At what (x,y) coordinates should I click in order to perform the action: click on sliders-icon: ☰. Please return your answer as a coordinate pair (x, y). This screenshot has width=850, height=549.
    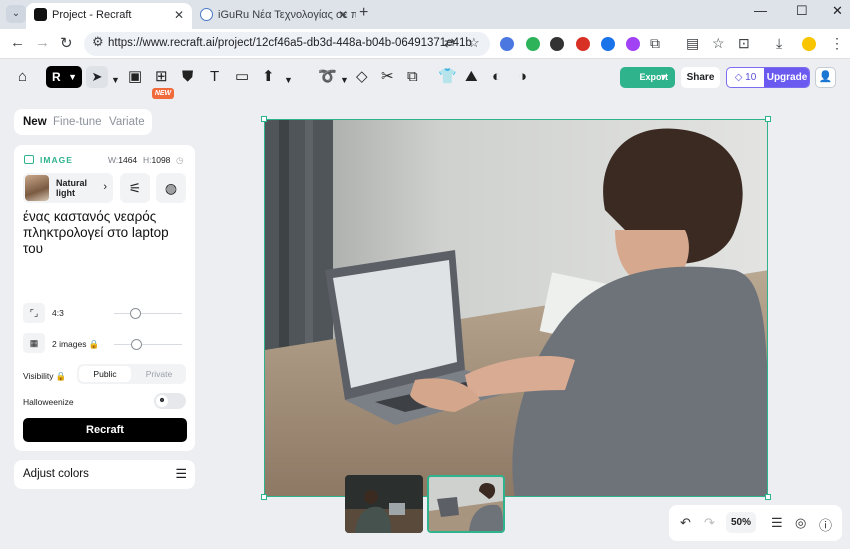
    Looking at the image, I should click on (181, 474).